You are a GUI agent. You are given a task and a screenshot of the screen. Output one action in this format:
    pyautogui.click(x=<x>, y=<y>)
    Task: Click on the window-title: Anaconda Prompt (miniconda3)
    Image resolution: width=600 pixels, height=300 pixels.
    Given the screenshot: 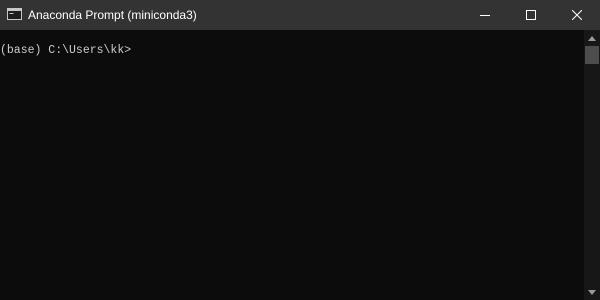 What is the action you would take?
    pyautogui.click(x=112, y=15)
    